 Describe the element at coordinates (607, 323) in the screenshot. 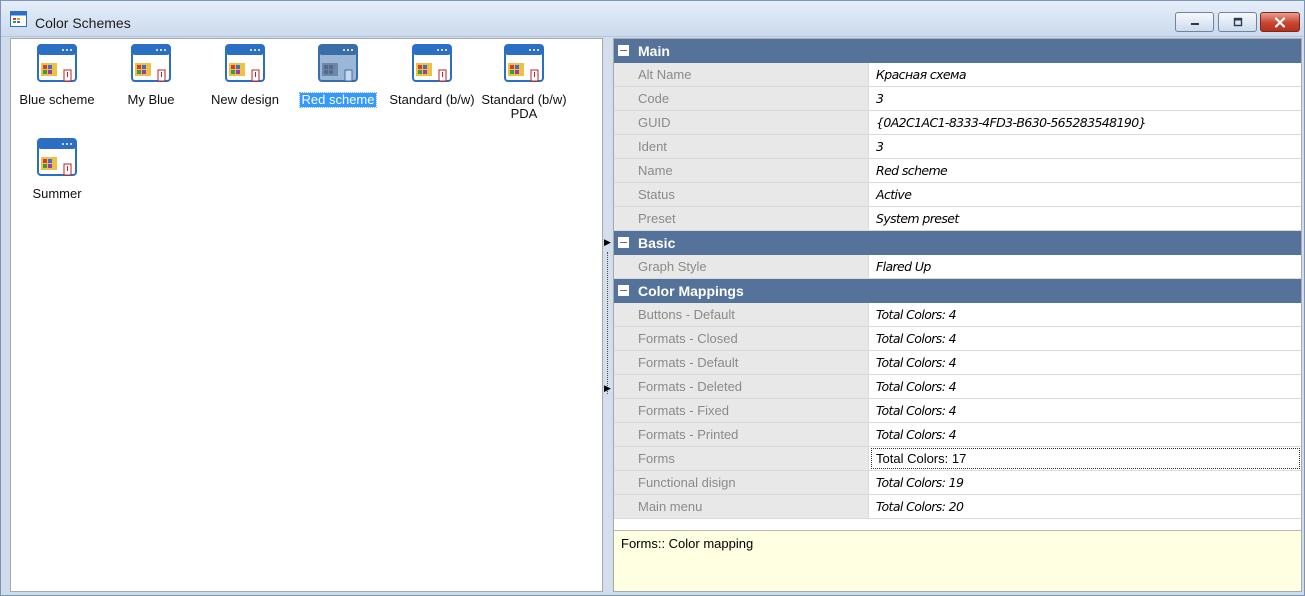

I see `splitter-grip` at that location.